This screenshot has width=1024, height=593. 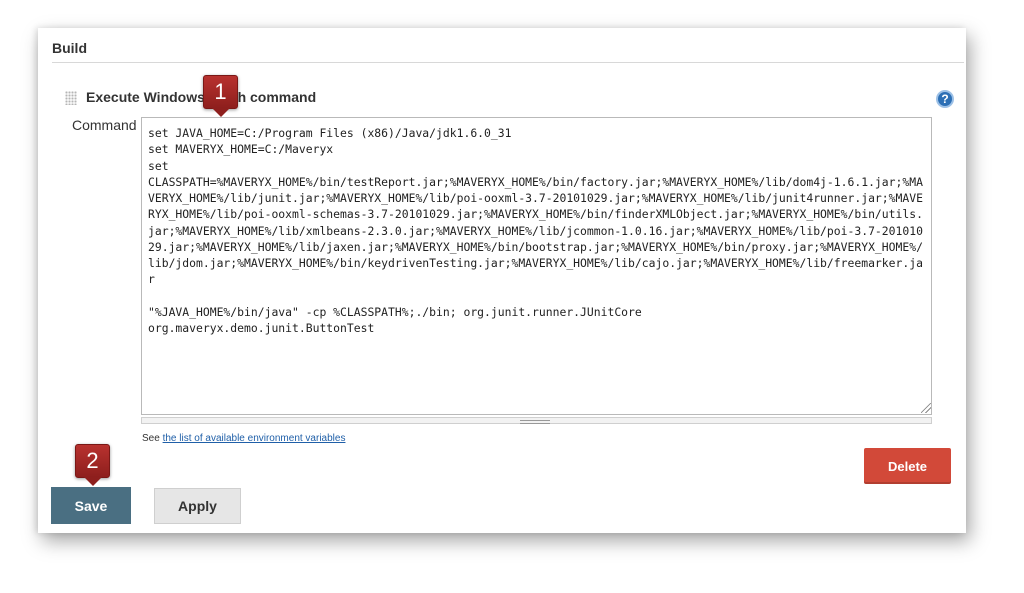 I want to click on env-note-prefix: See, so click(x=151, y=438).